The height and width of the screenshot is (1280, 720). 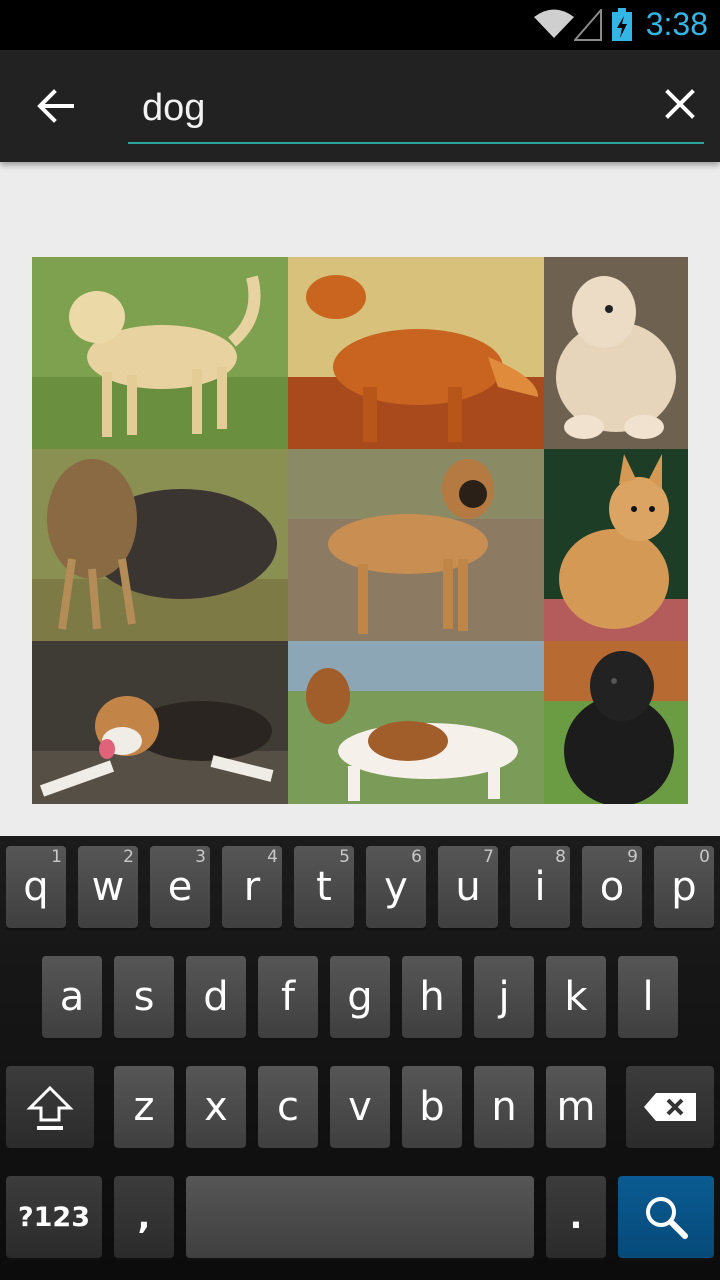 What do you see at coordinates (160, 353) in the screenshot?
I see `result-image-labrador` at bounding box center [160, 353].